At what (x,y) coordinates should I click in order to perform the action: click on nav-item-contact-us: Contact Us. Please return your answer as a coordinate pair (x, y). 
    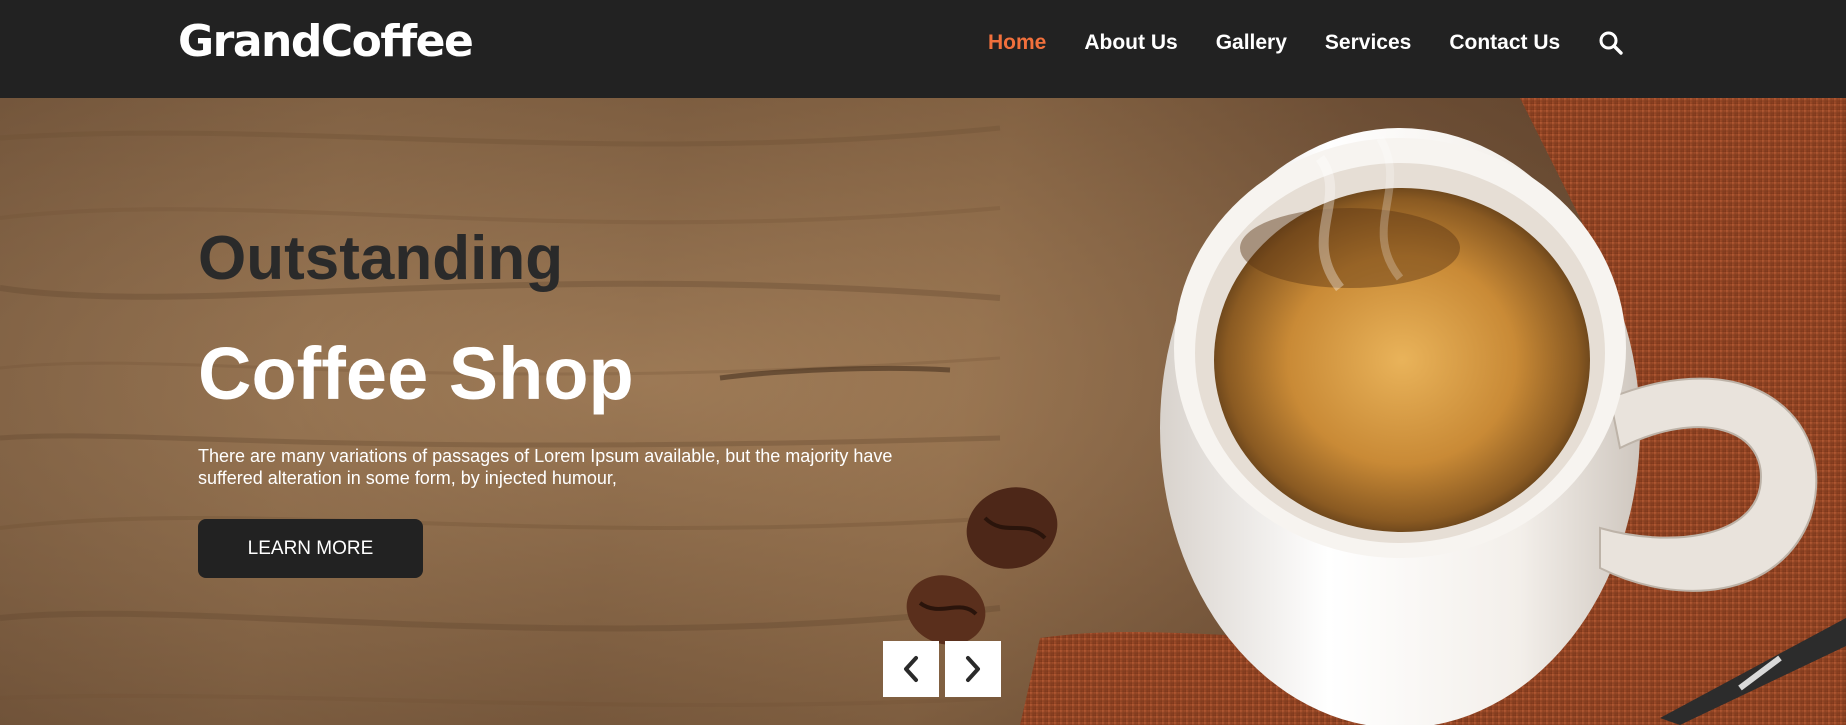
    Looking at the image, I should click on (1504, 43).